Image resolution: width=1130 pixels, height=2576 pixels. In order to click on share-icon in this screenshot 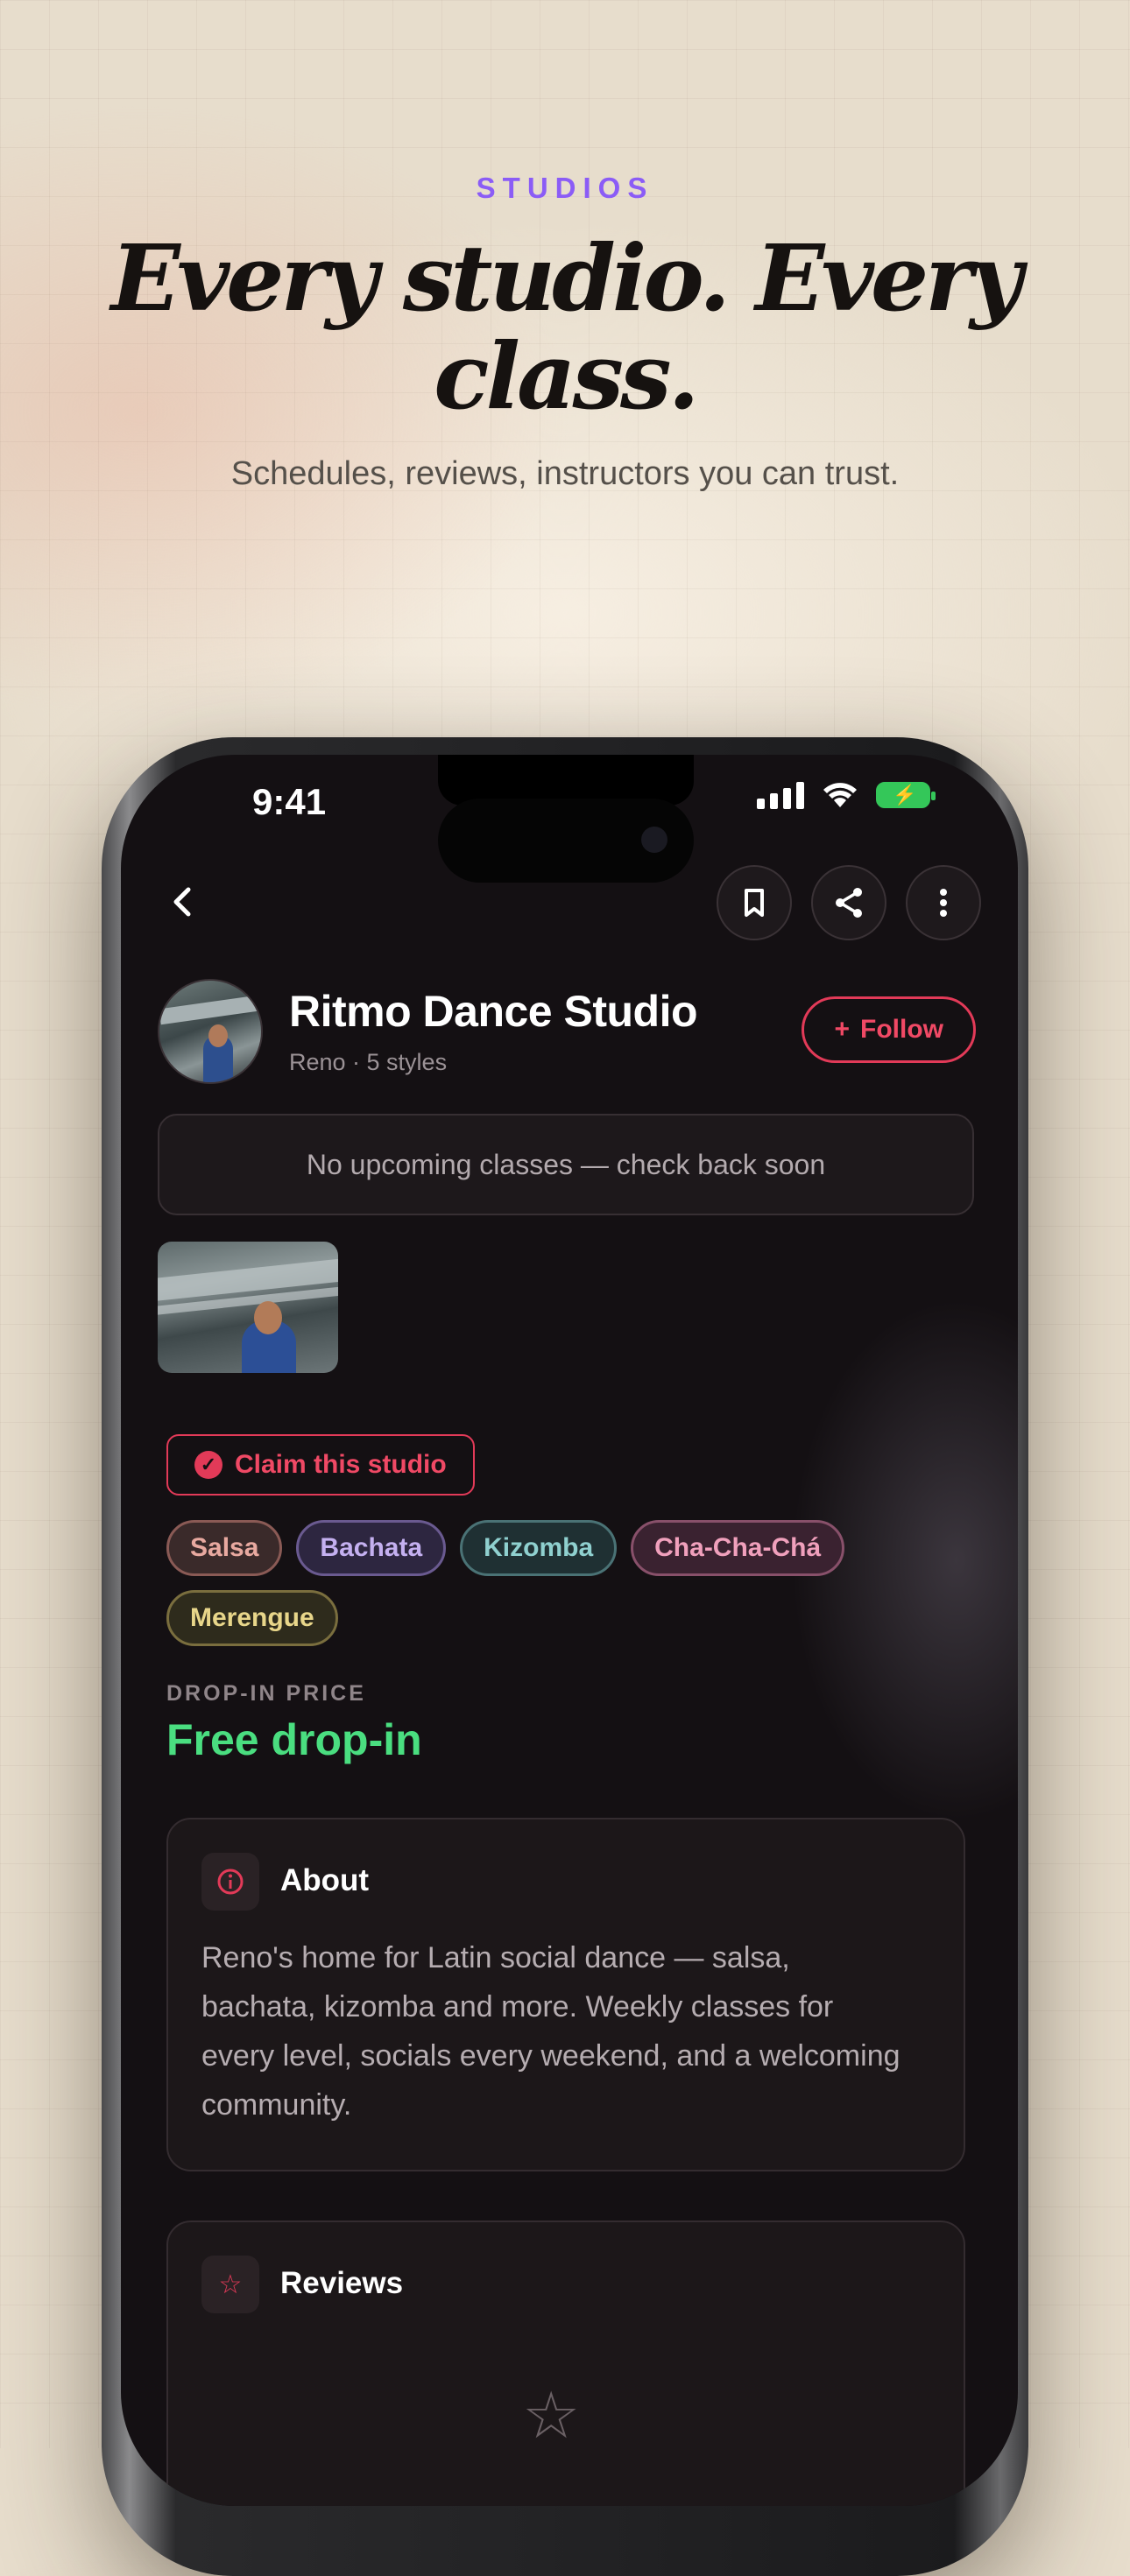, I will do `click(849, 903)`.